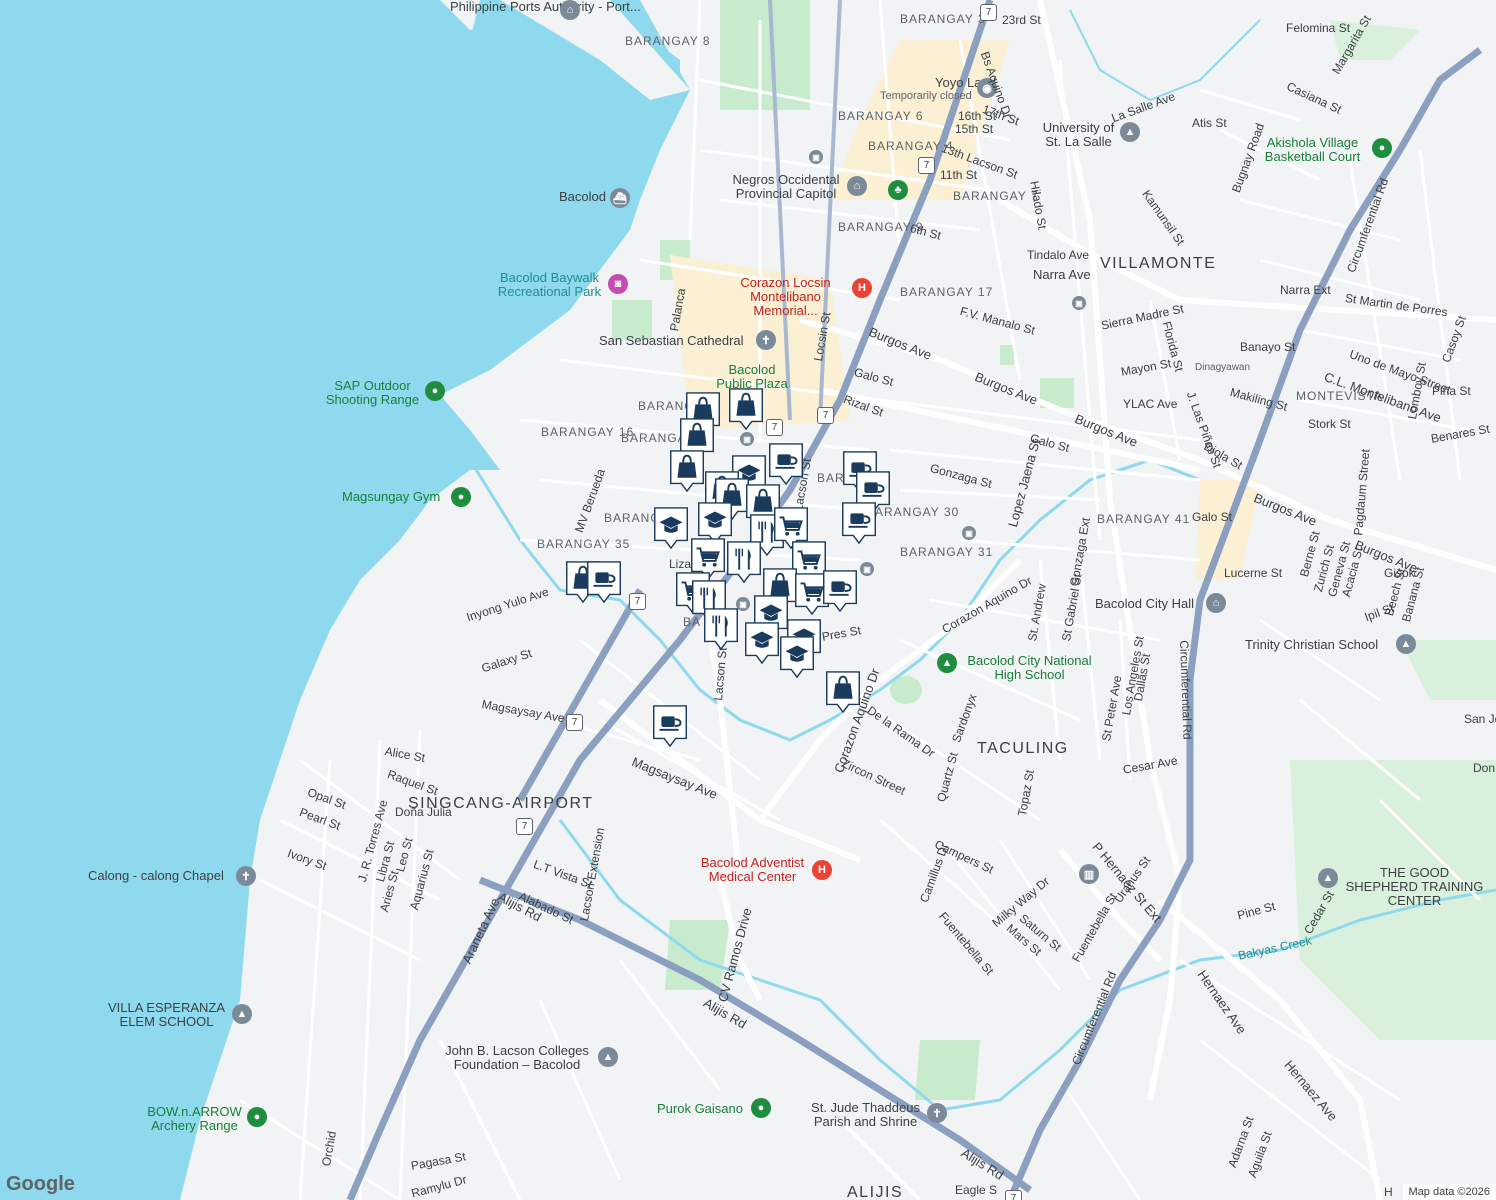  Describe the element at coordinates (618, 284) in the screenshot. I see `camera-icon: ◙` at that location.